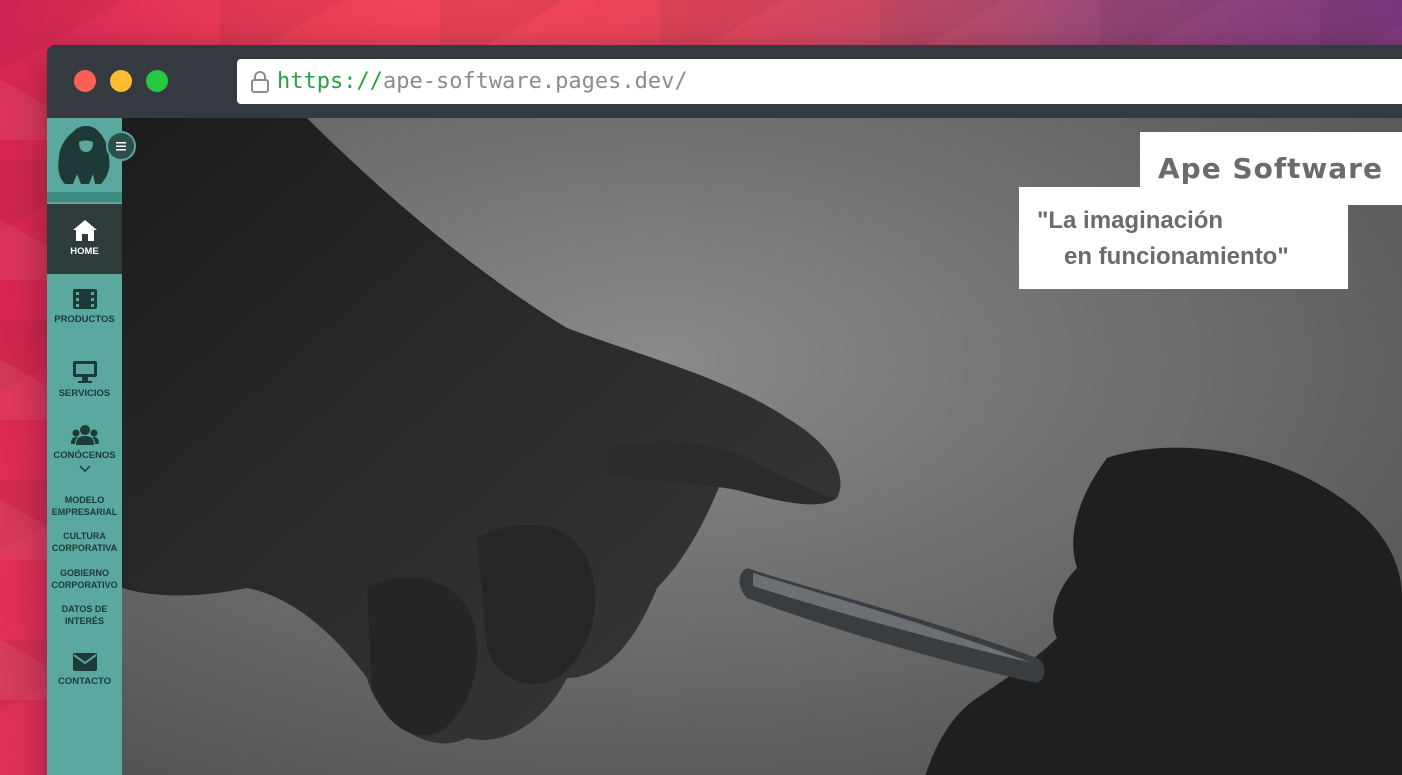  Describe the element at coordinates (1270, 168) in the screenshot. I see `brand-title: Ape Software` at that location.